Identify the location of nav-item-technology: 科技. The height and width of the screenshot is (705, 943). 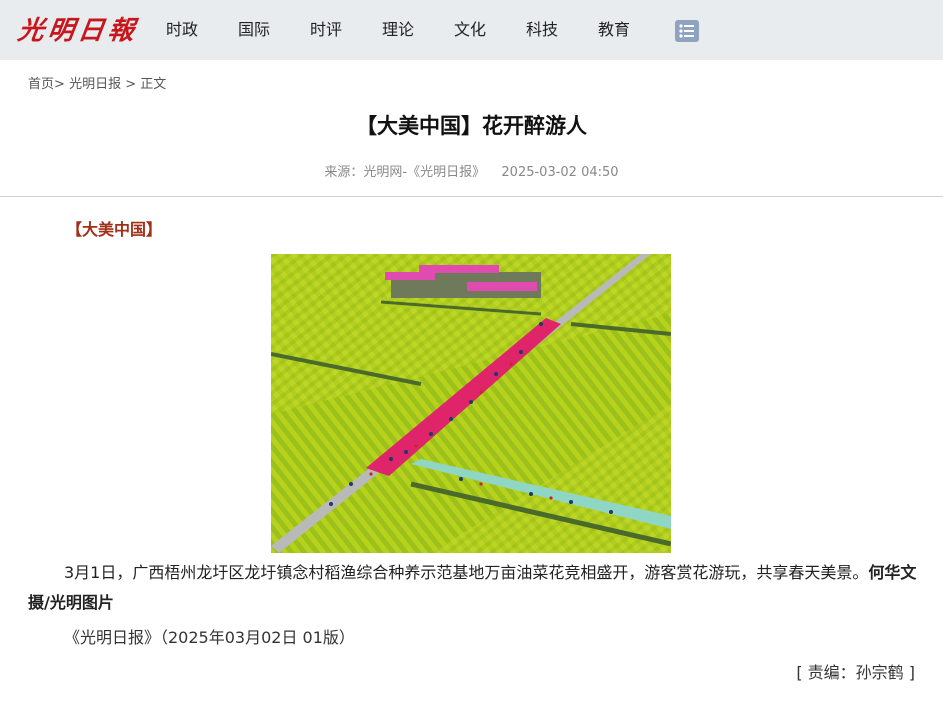
(542, 30).